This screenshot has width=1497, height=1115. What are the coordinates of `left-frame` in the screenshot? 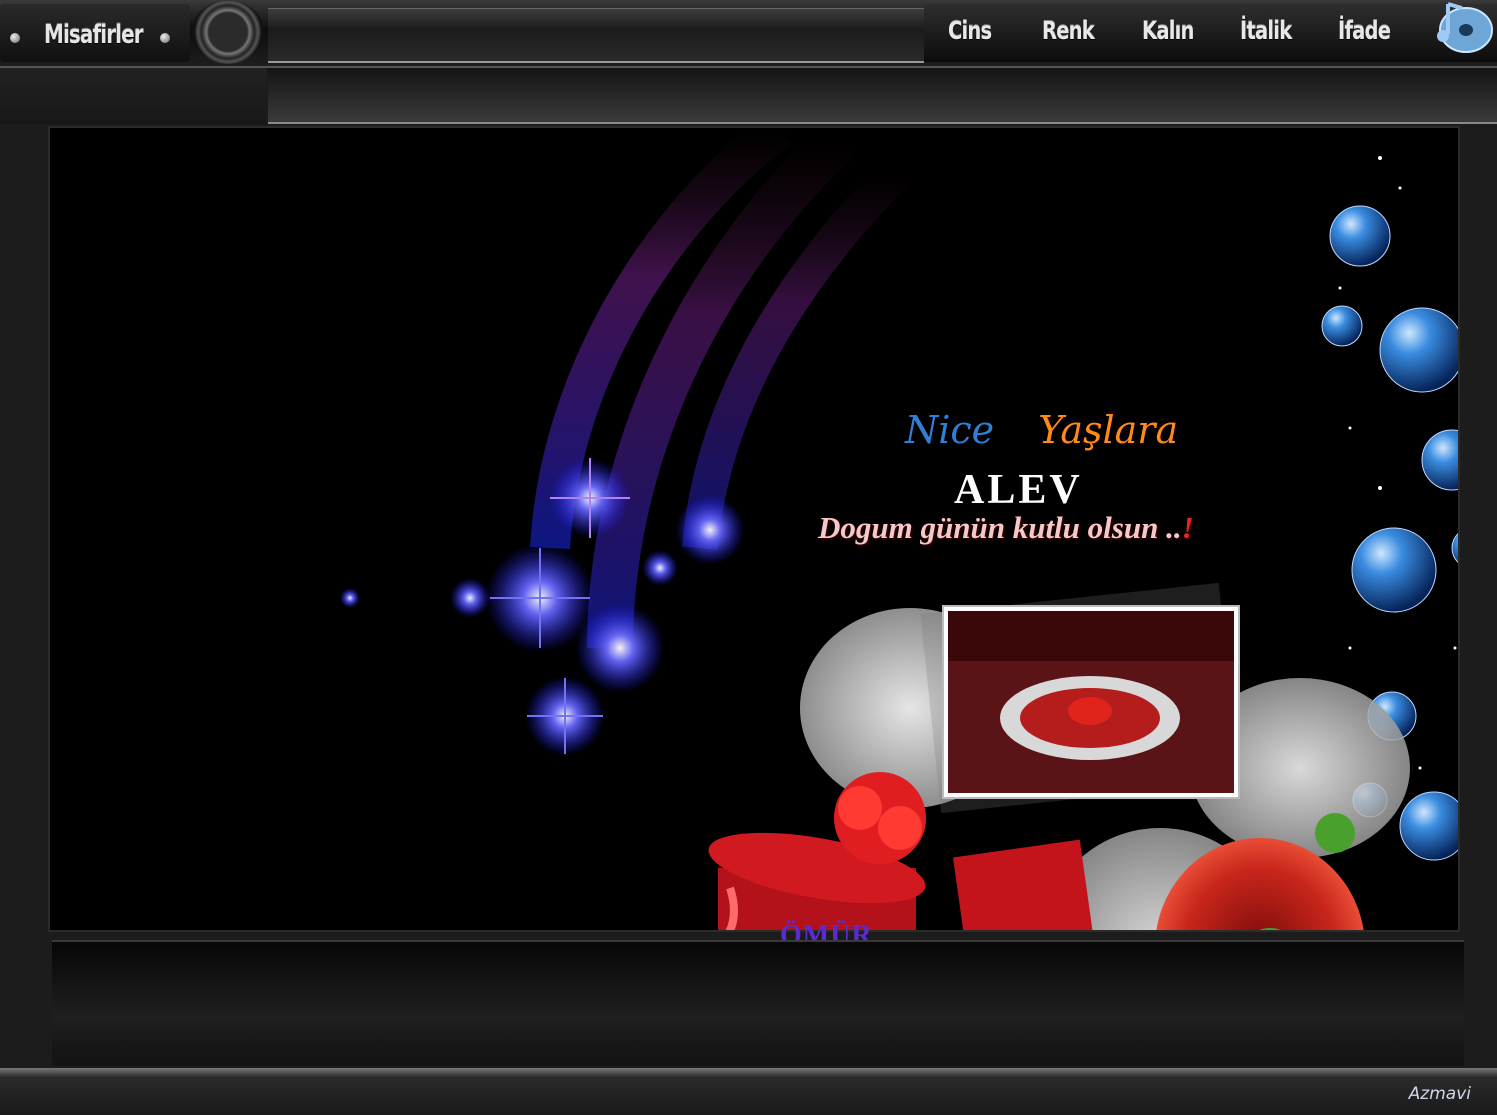 It's located at (133, 96).